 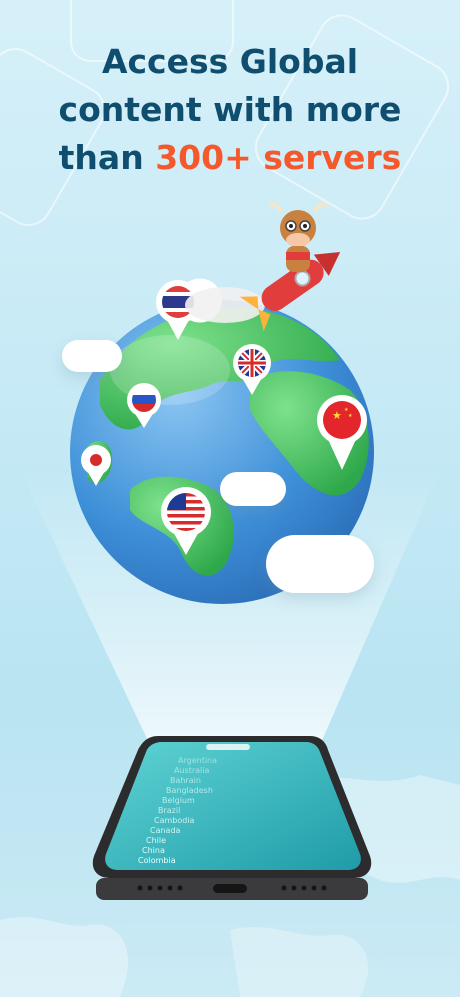 What do you see at coordinates (185, 780) in the screenshot?
I see `country-row: Bahrain` at bounding box center [185, 780].